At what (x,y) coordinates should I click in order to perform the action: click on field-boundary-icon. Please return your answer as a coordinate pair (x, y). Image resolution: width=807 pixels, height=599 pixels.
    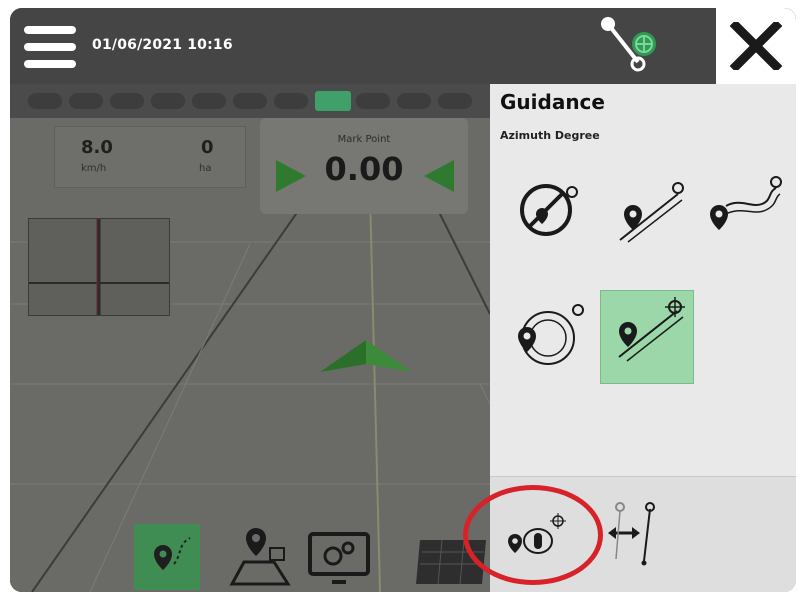
    Looking at the image, I should click on (259, 557).